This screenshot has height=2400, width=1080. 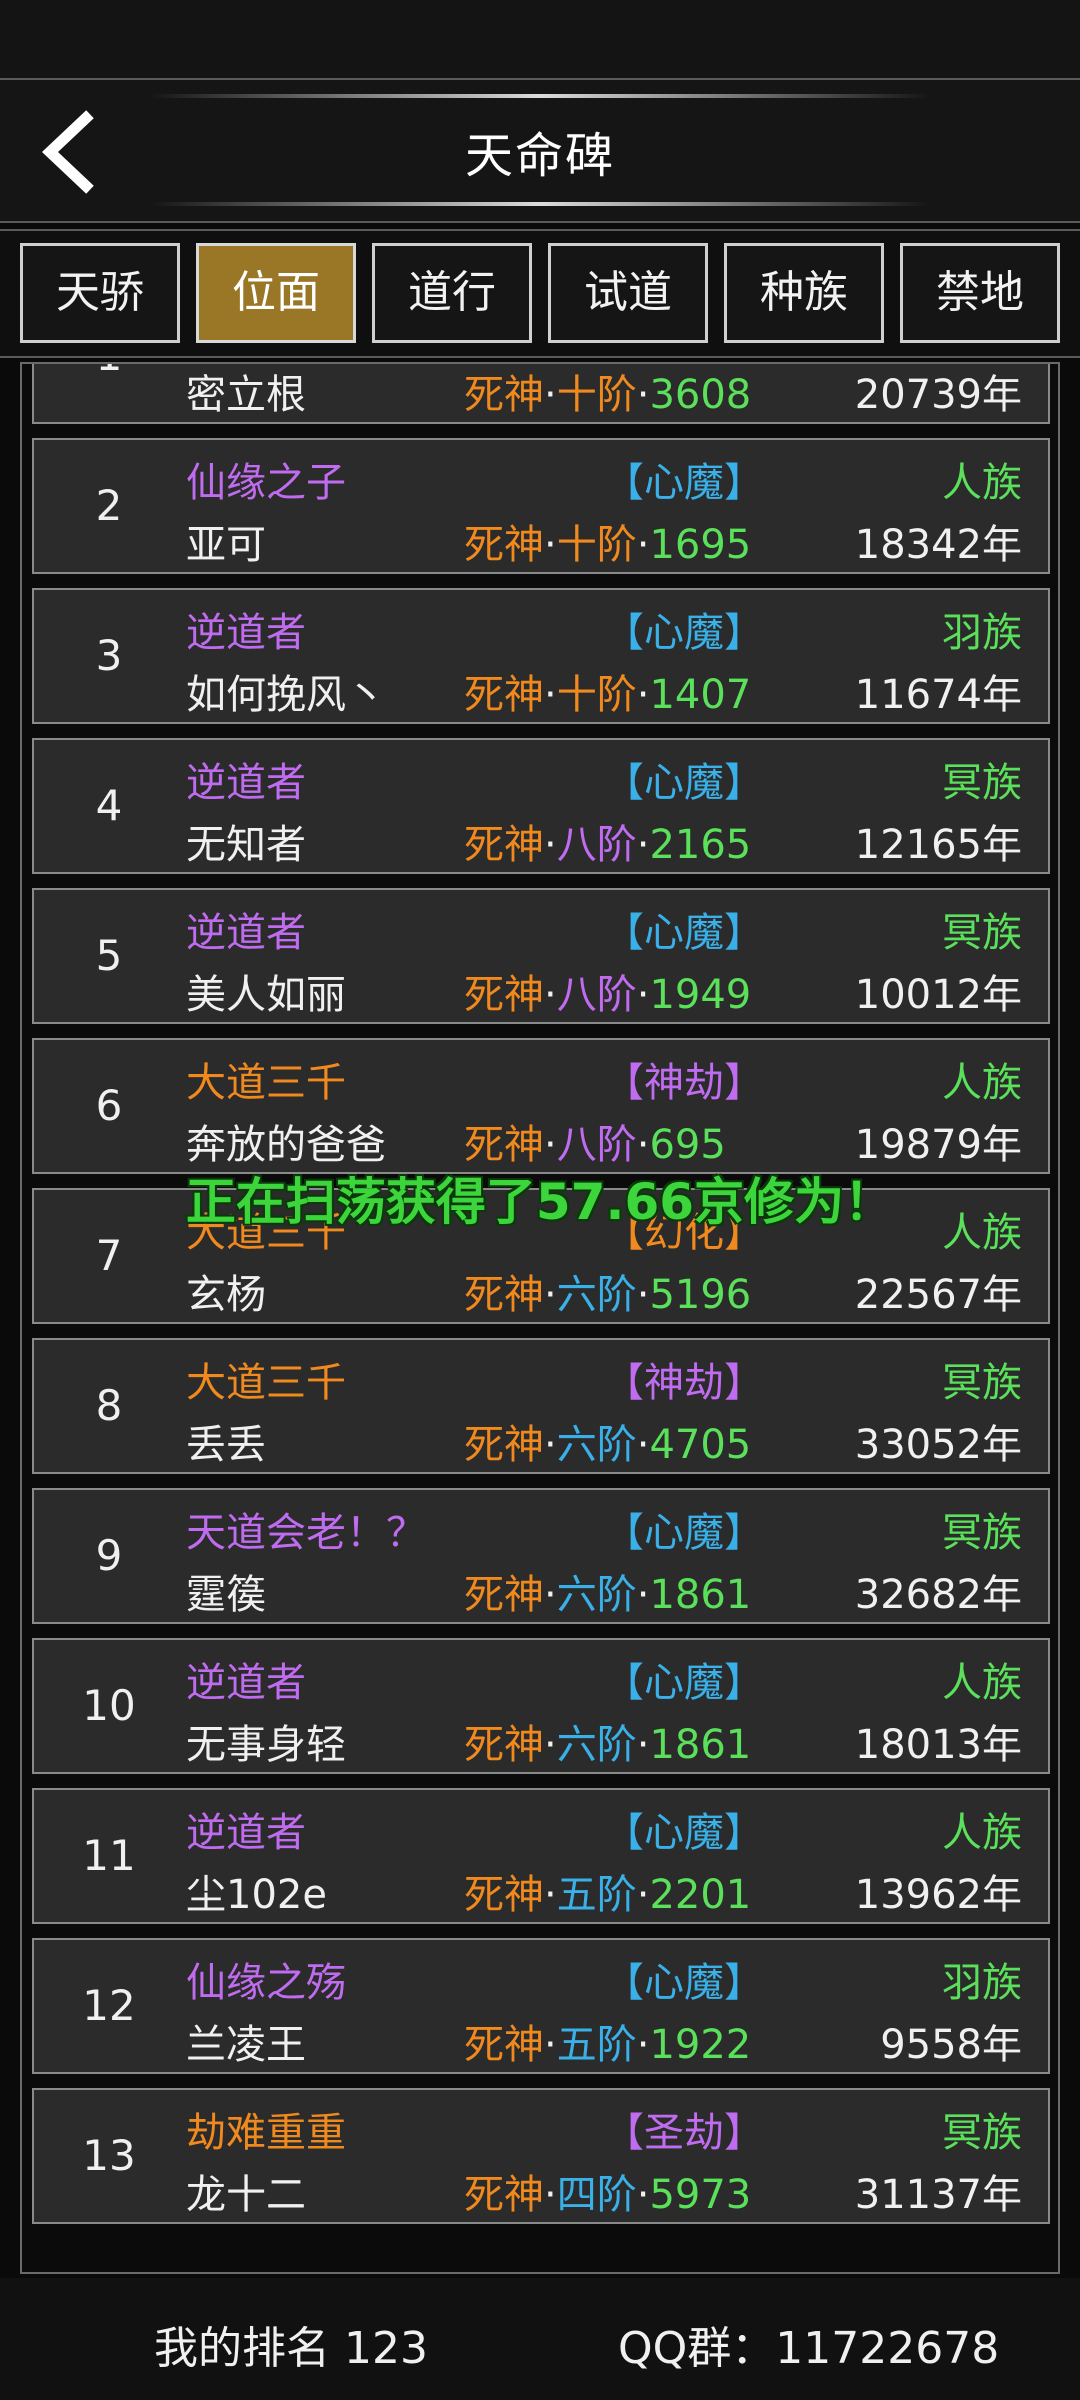 What do you see at coordinates (226, 1445) in the screenshot?
I see `player-name: 丢丢` at bounding box center [226, 1445].